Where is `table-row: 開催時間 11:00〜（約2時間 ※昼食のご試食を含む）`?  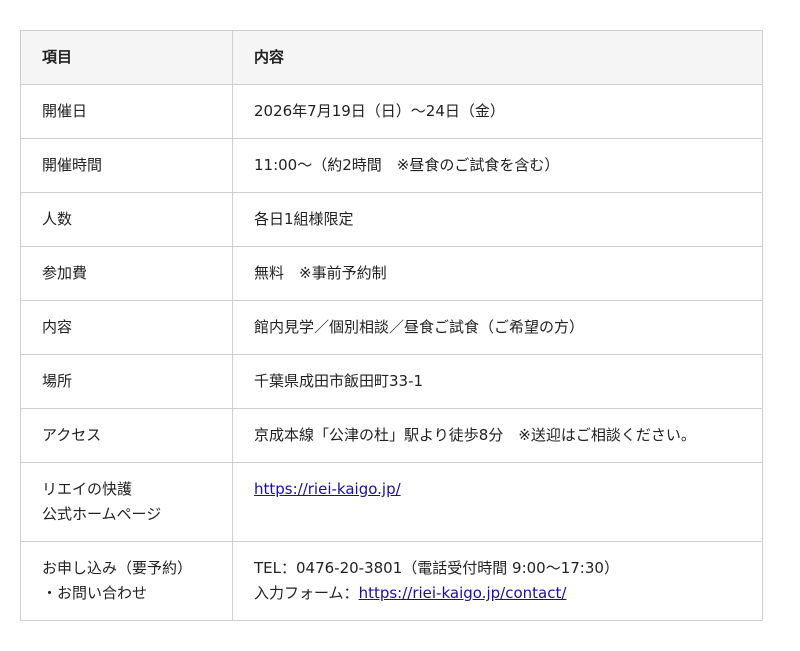
table-row: 開催時間 11:00〜（約2時間 ※昼食のご試食を含む） is located at coordinates (391, 165).